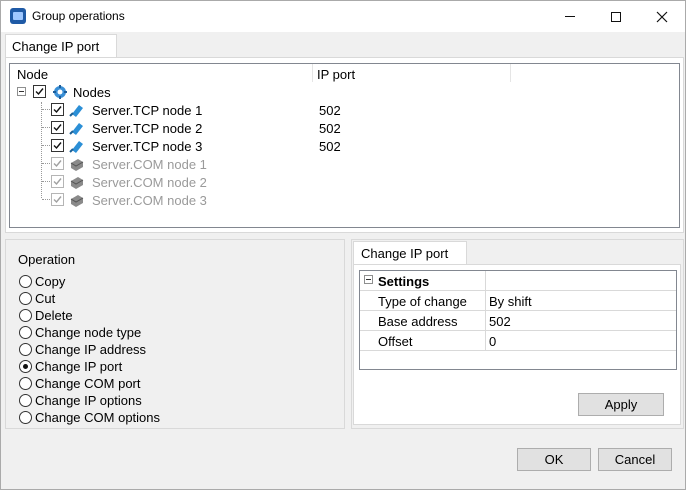 The image size is (686, 490). Describe the element at coordinates (621, 404) in the screenshot. I see `apply-button: Apply` at that location.